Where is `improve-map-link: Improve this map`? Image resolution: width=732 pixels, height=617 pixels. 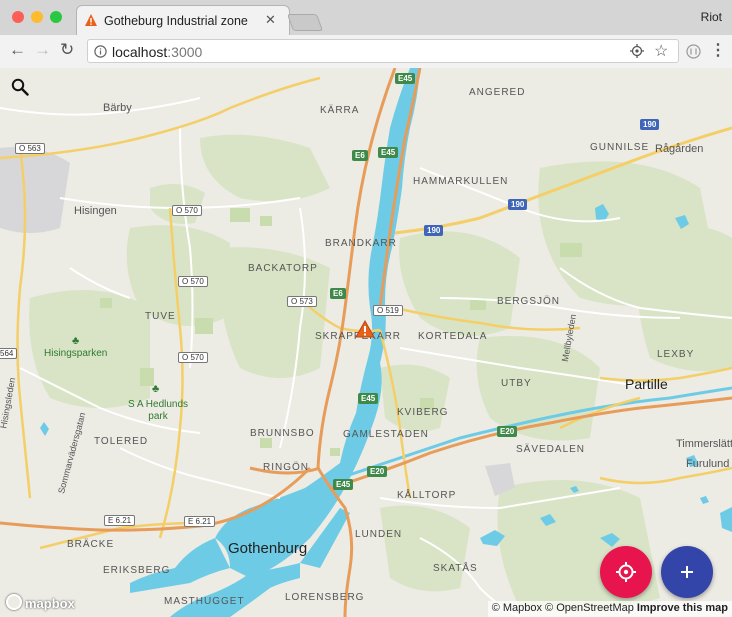 improve-map-link: Improve this map is located at coordinates (682, 608).